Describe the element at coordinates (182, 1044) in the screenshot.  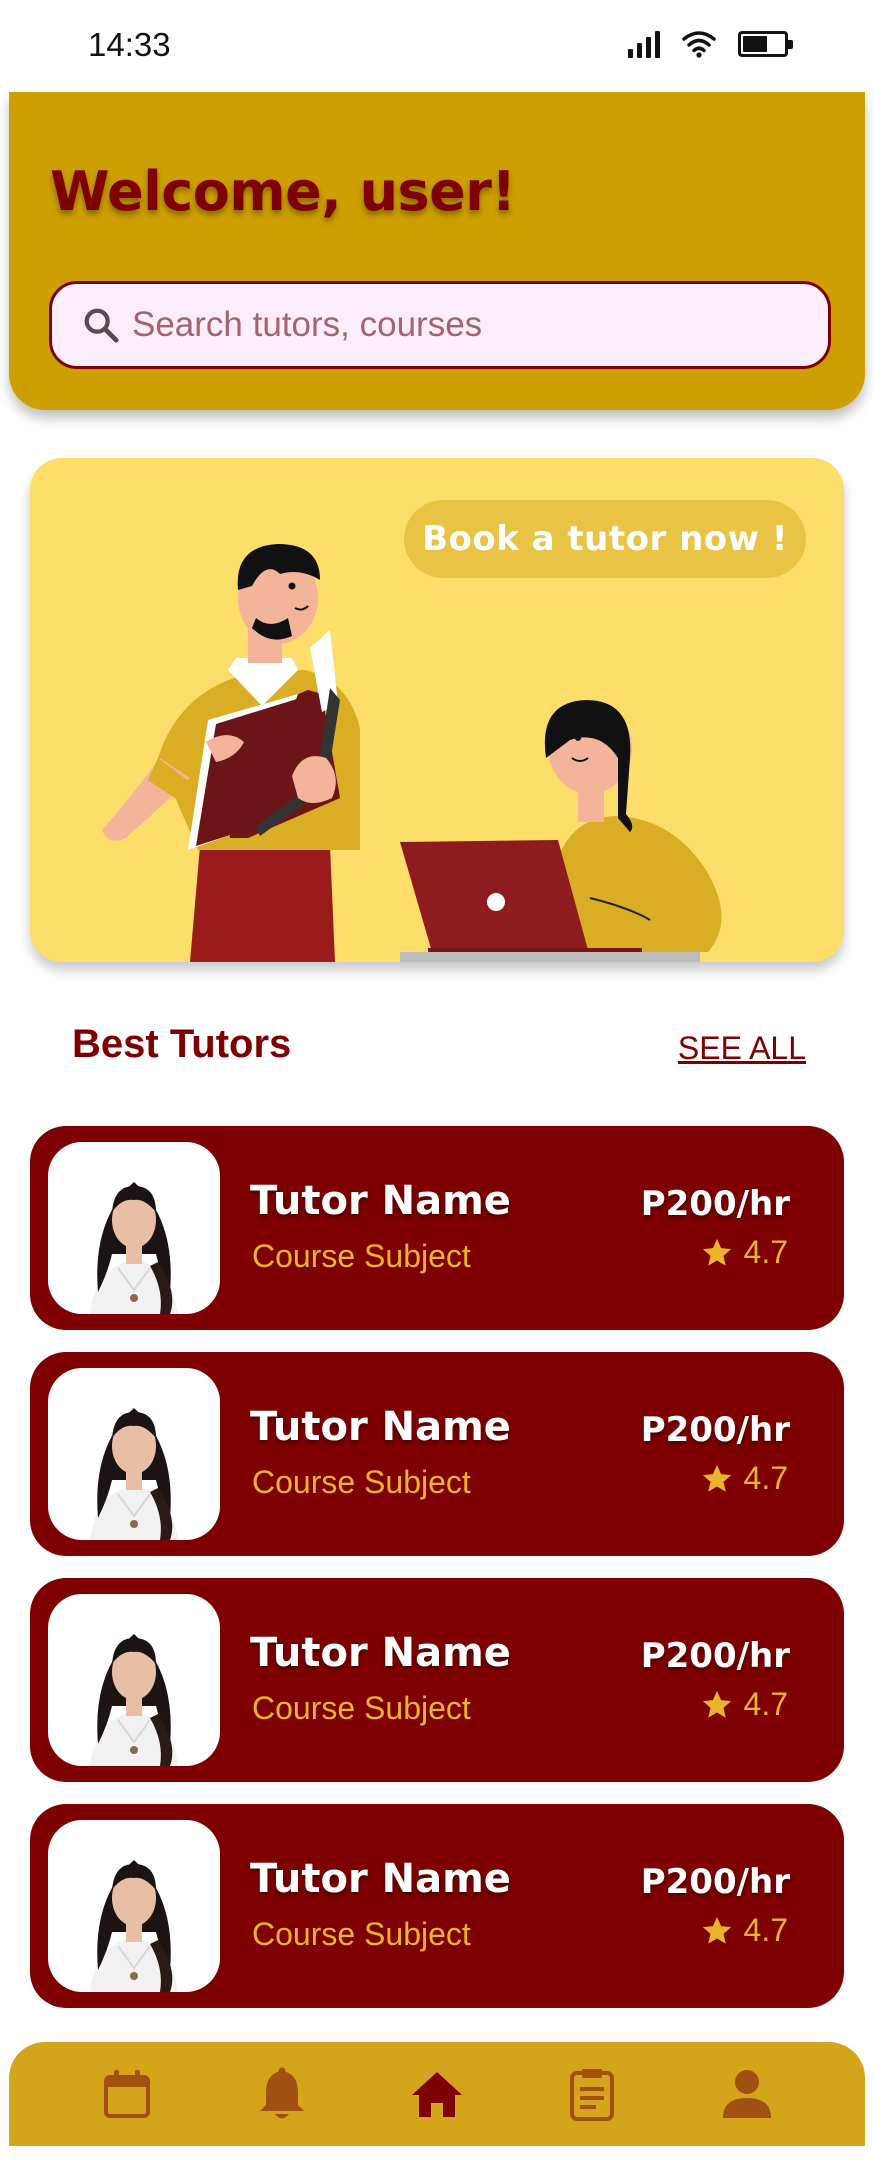
I see `best-tutors-title: Best Tutors` at that location.